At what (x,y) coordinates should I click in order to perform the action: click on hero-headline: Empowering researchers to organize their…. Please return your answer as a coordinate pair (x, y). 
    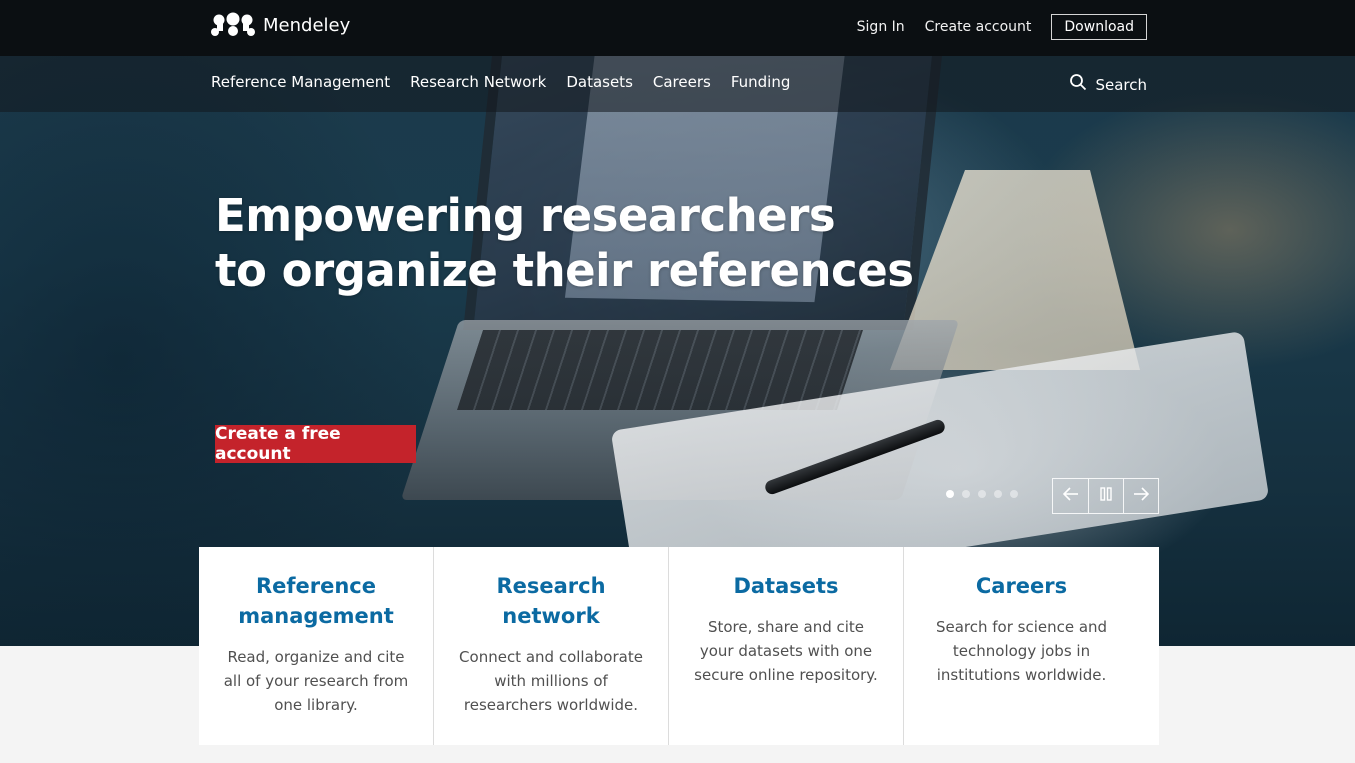
    Looking at the image, I should click on (564, 243).